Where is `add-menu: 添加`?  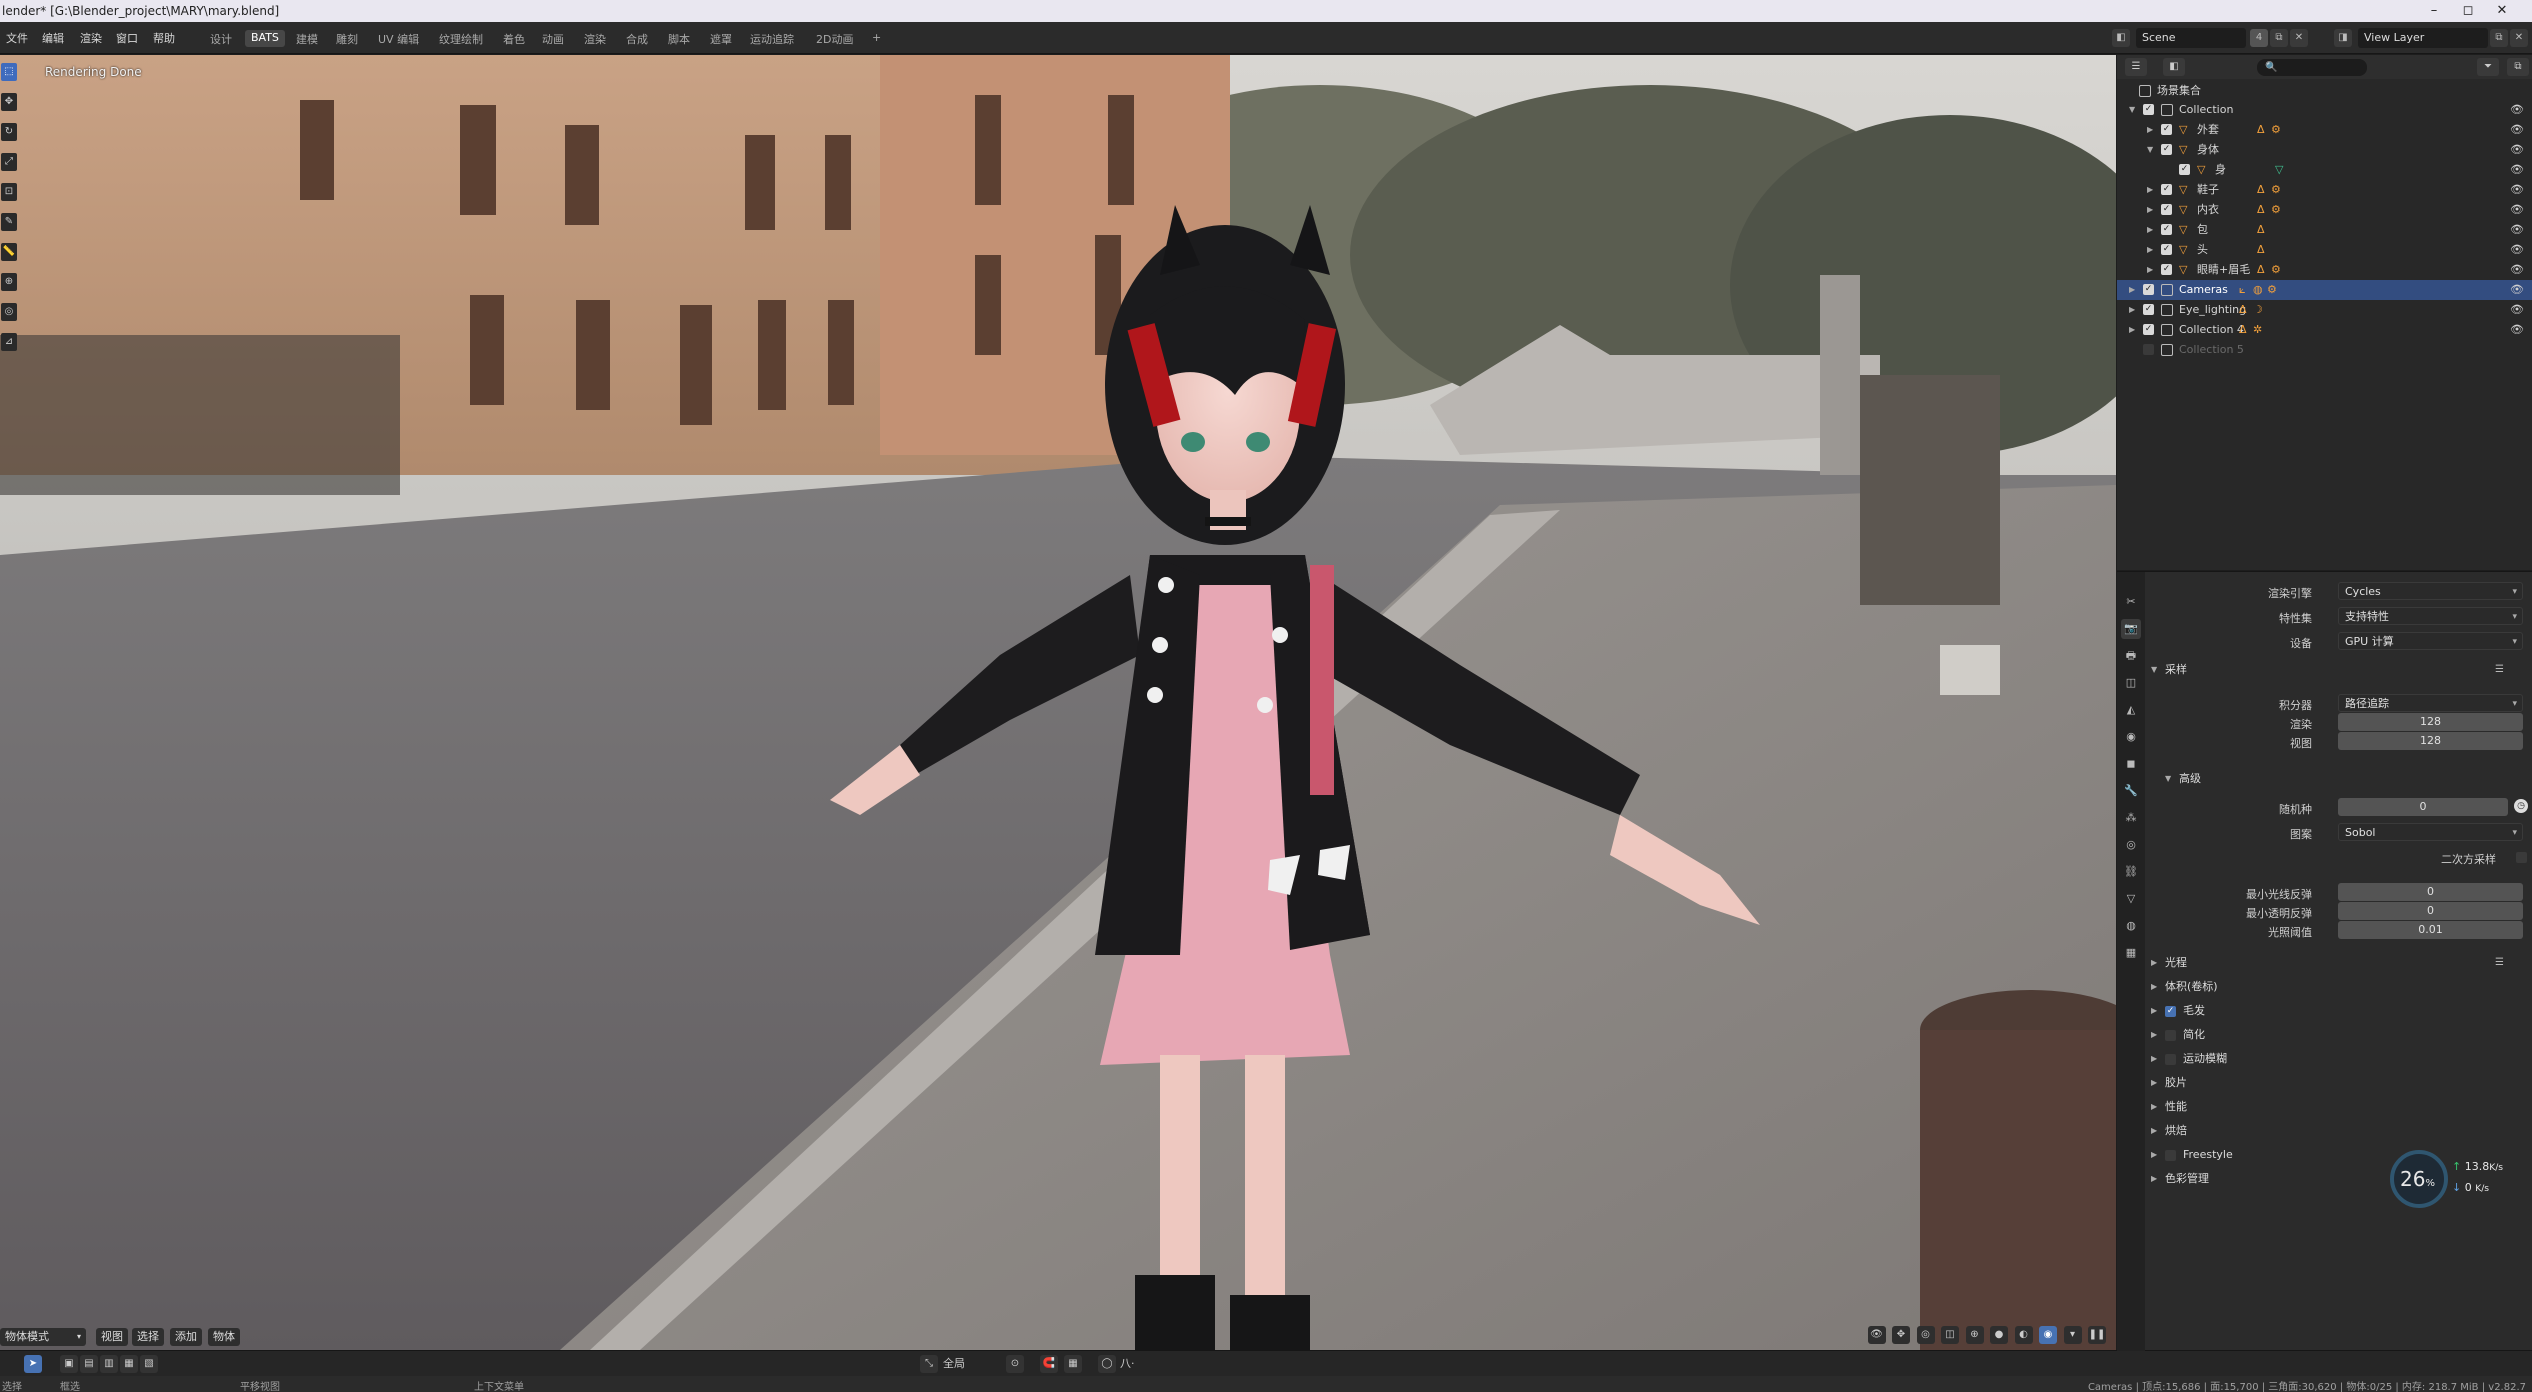 add-menu: 添加 is located at coordinates (186, 1337).